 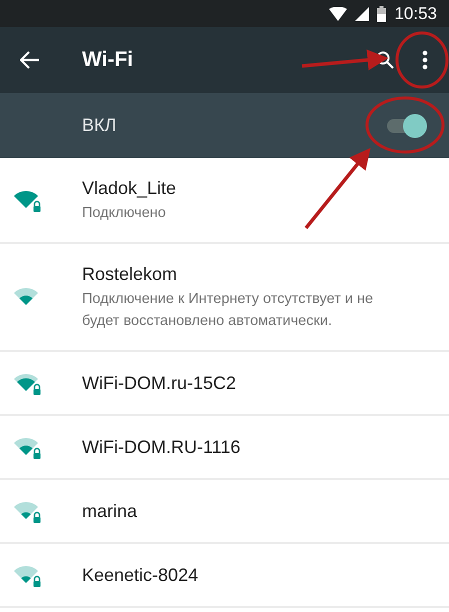 I want to click on network-status: Подключено, so click(x=124, y=213).